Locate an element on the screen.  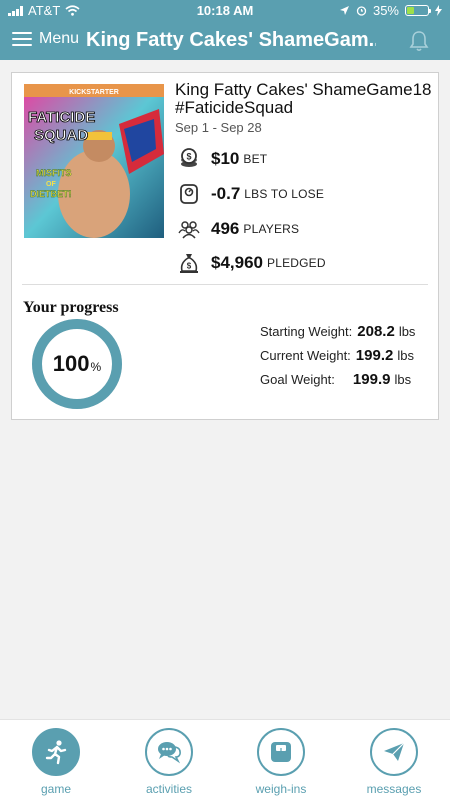
chat-bubbles-icon is located at coordinates (169, 753).